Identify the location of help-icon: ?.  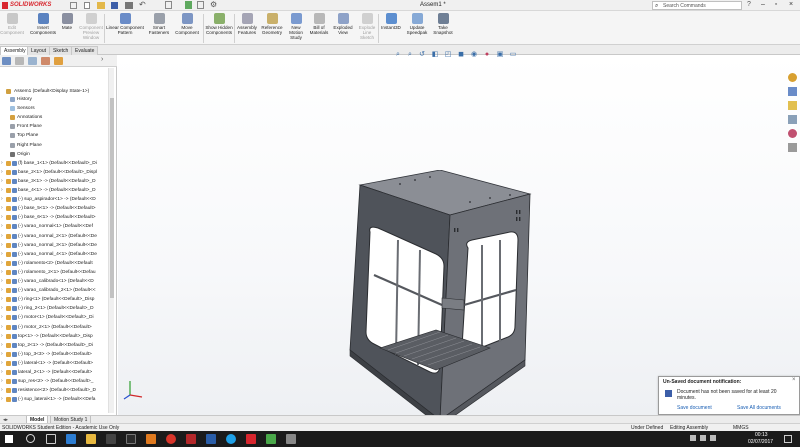
(749, 4).